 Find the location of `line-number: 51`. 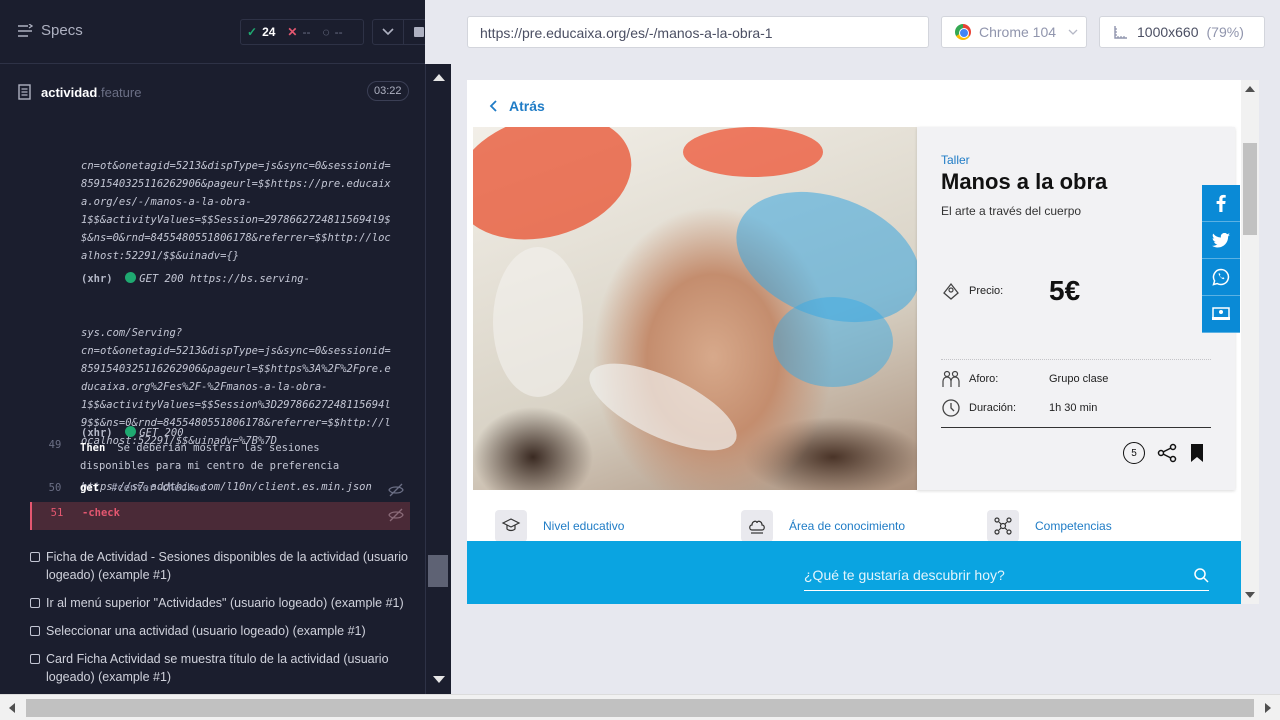

line-number: 51 is located at coordinates (57, 513).